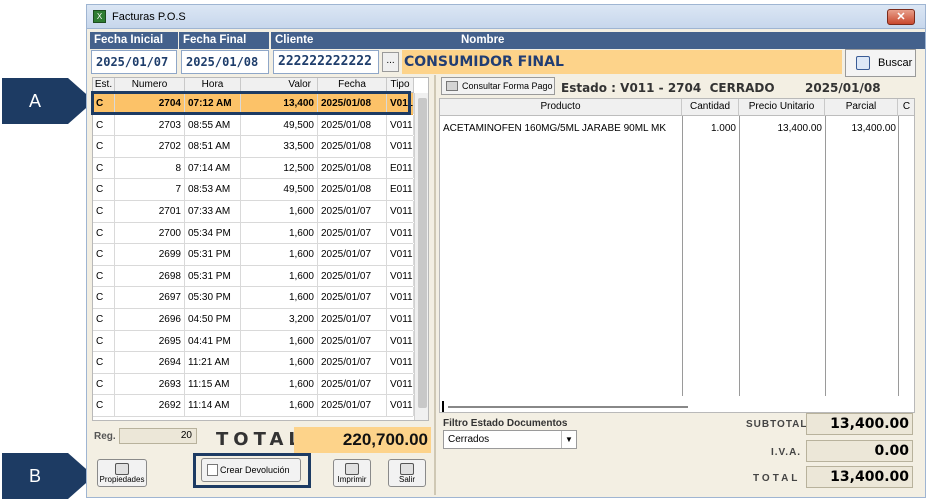 This screenshot has width=928, height=500. What do you see at coordinates (622, 62) in the screenshot?
I see `cliente-nombre: CONSUMIDOR FINAL` at bounding box center [622, 62].